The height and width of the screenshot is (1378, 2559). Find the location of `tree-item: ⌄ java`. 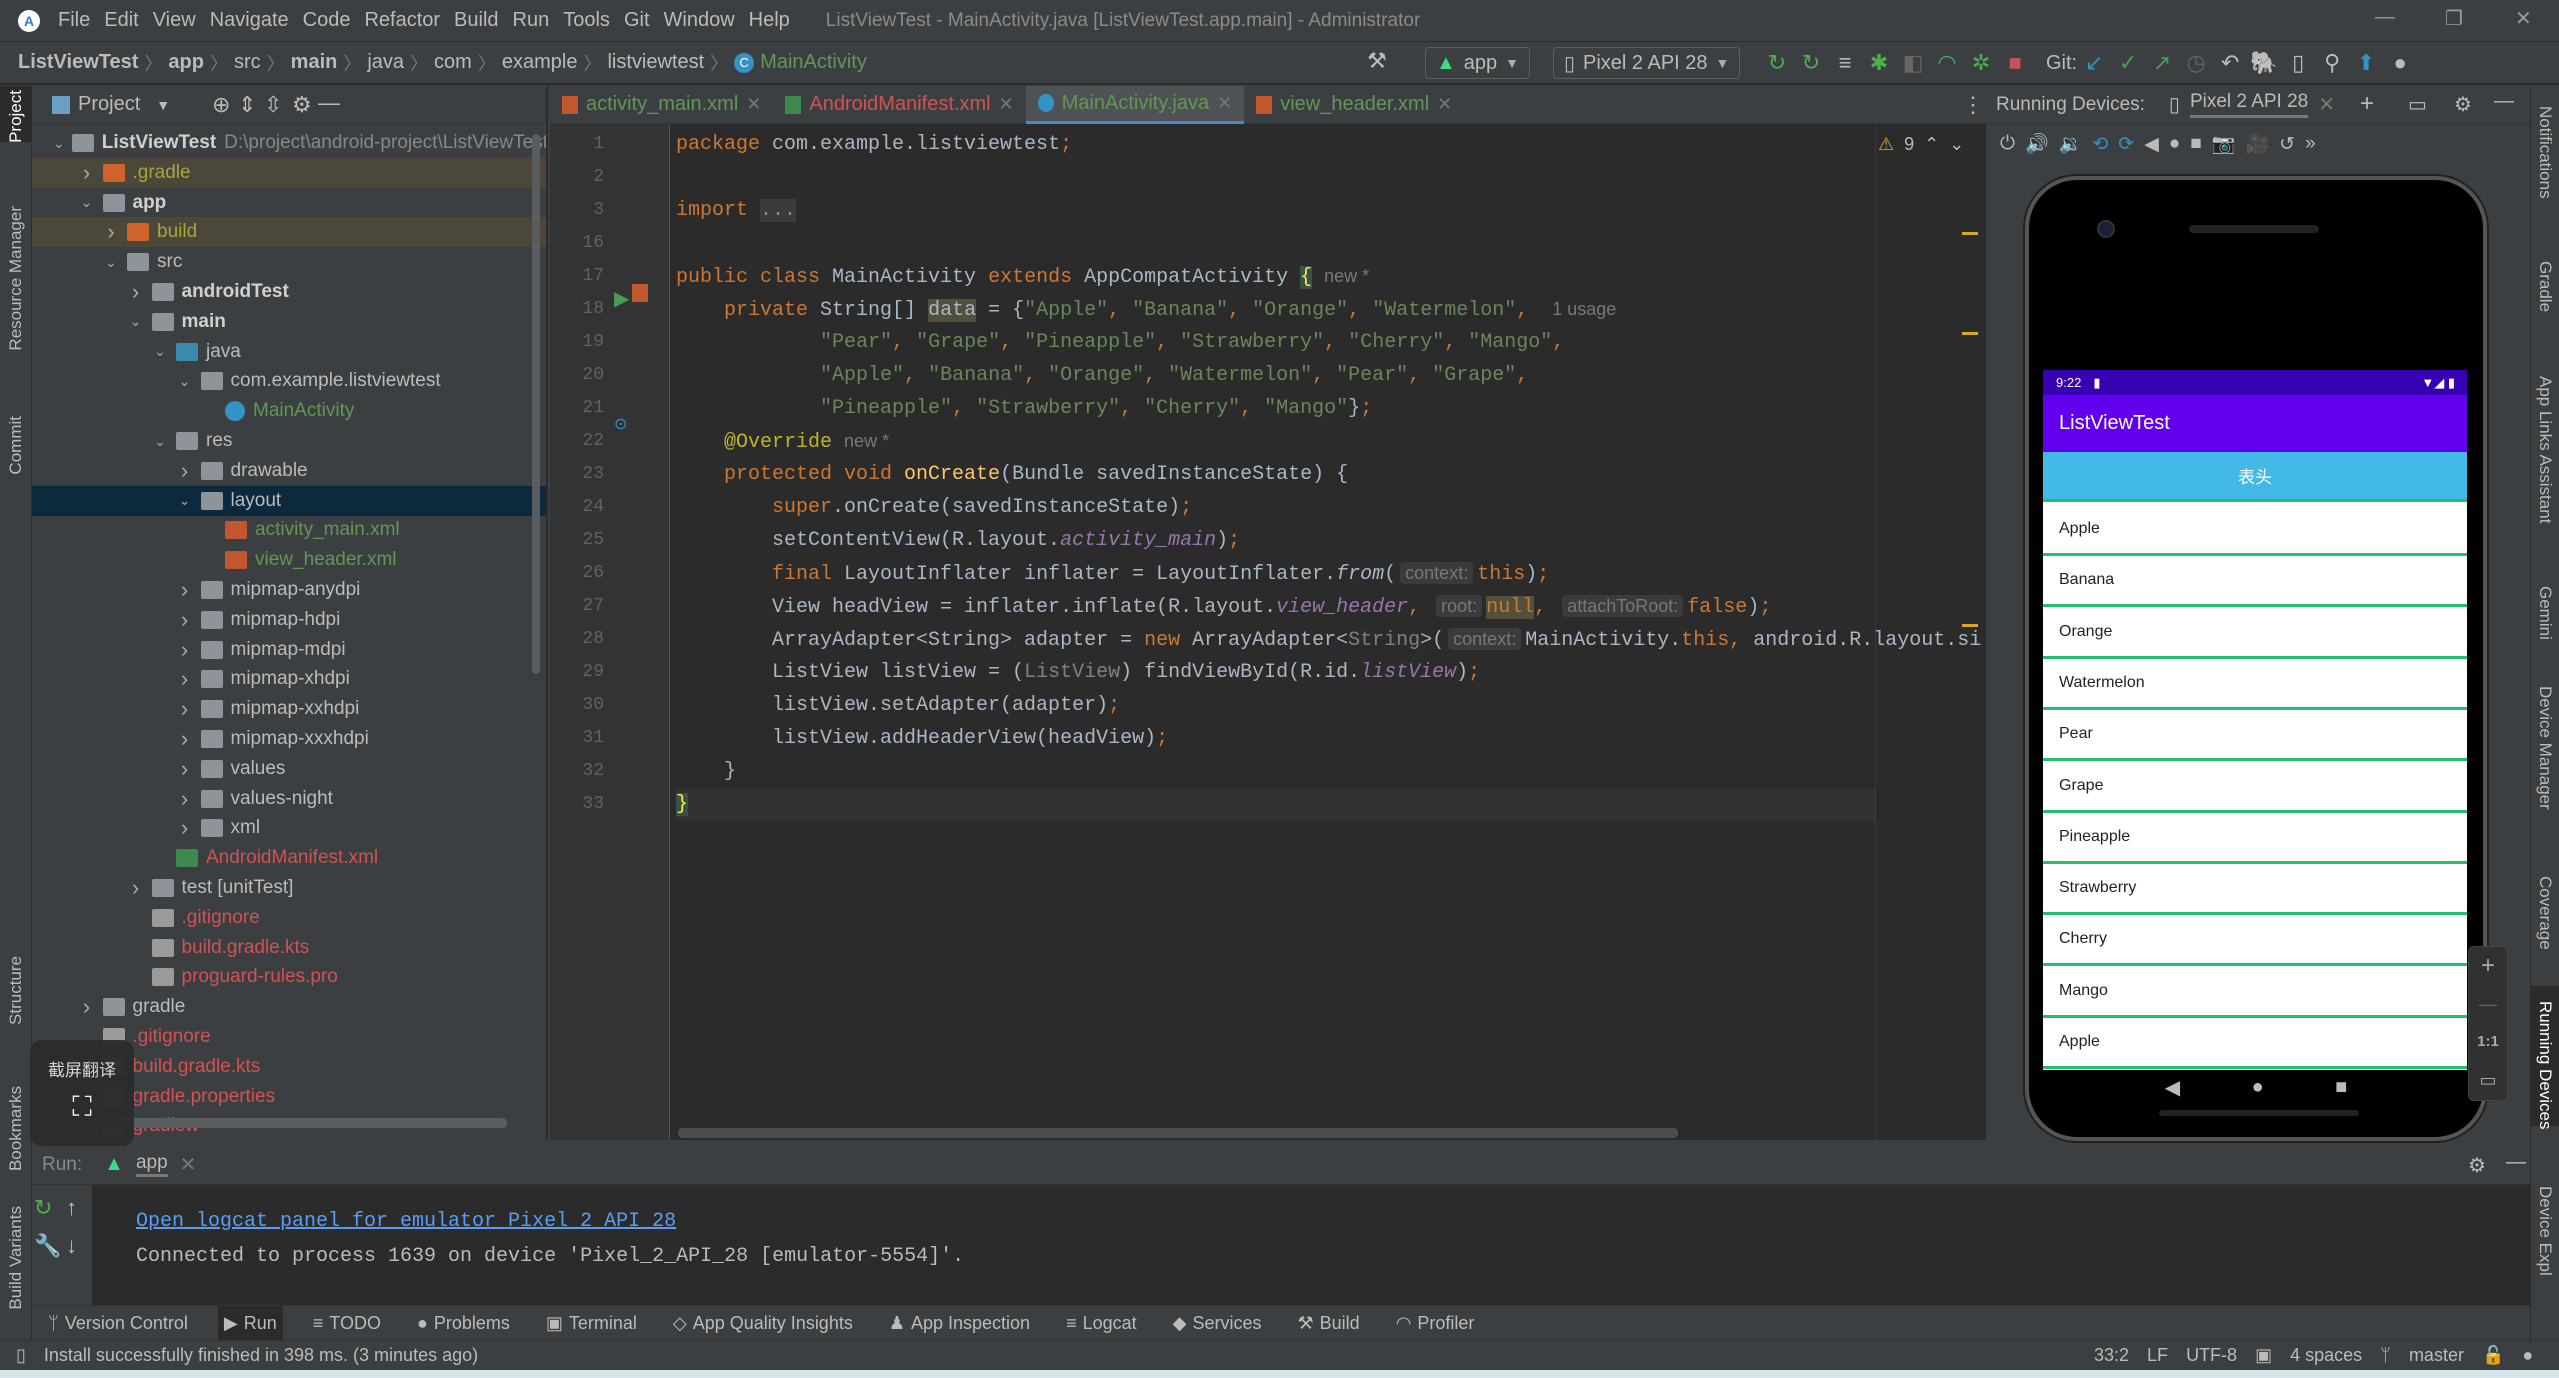

tree-item: ⌄ java is located at coordinates (289, 352).